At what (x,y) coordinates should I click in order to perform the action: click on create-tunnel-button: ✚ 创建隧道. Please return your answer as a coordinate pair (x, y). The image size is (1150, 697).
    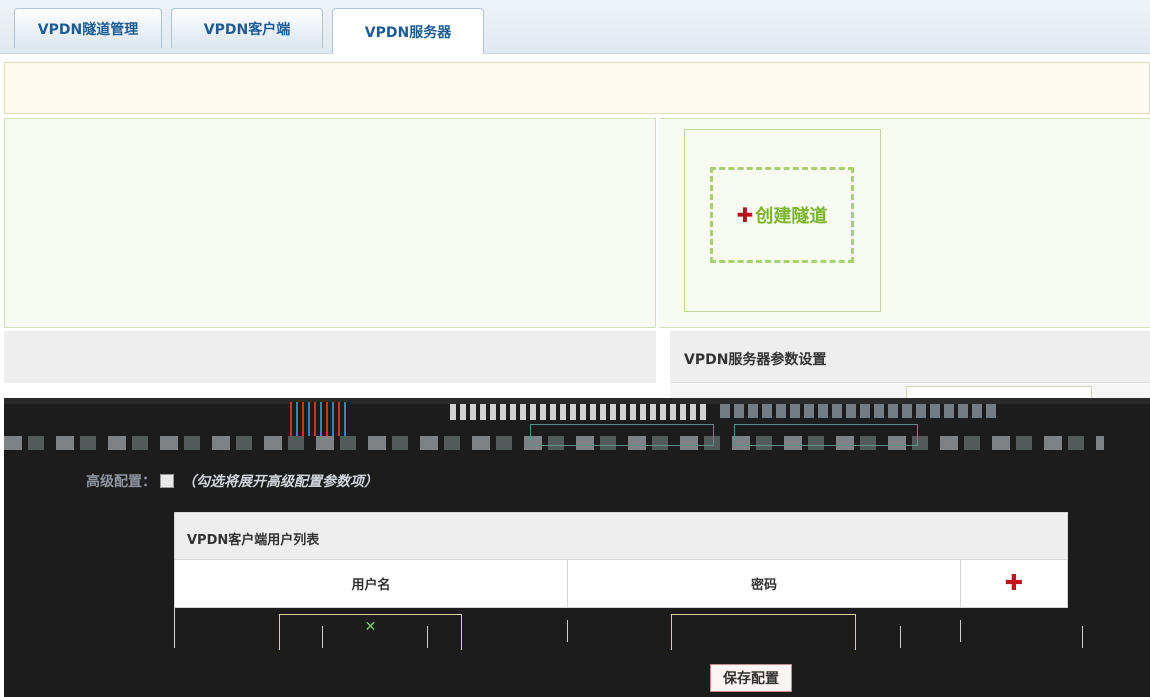
    Looking at the image, I should click on (782, 215).